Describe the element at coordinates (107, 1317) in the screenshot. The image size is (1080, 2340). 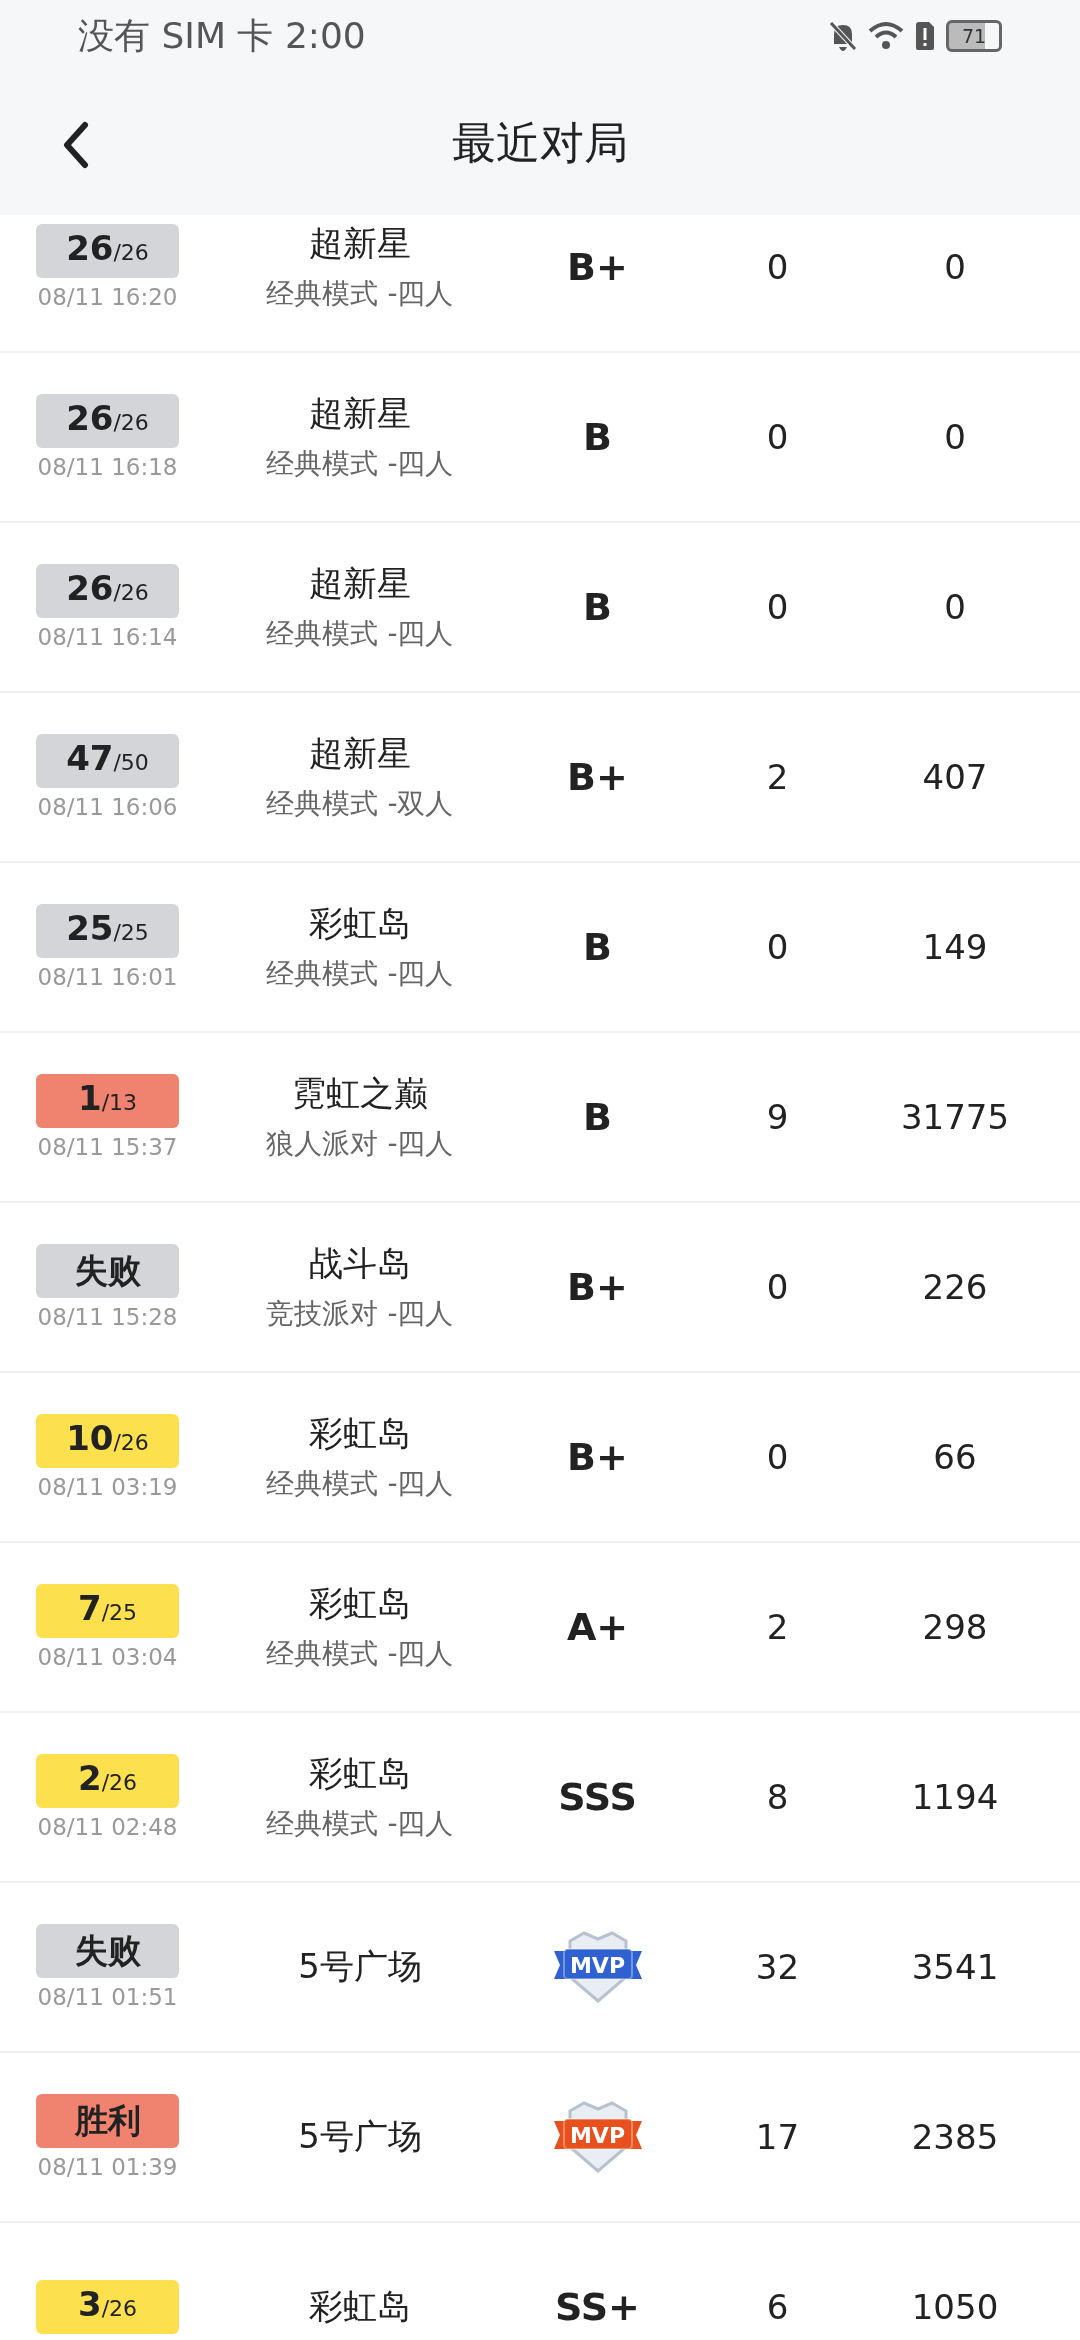
I see `match-date: 08/11 15:28` at that location.